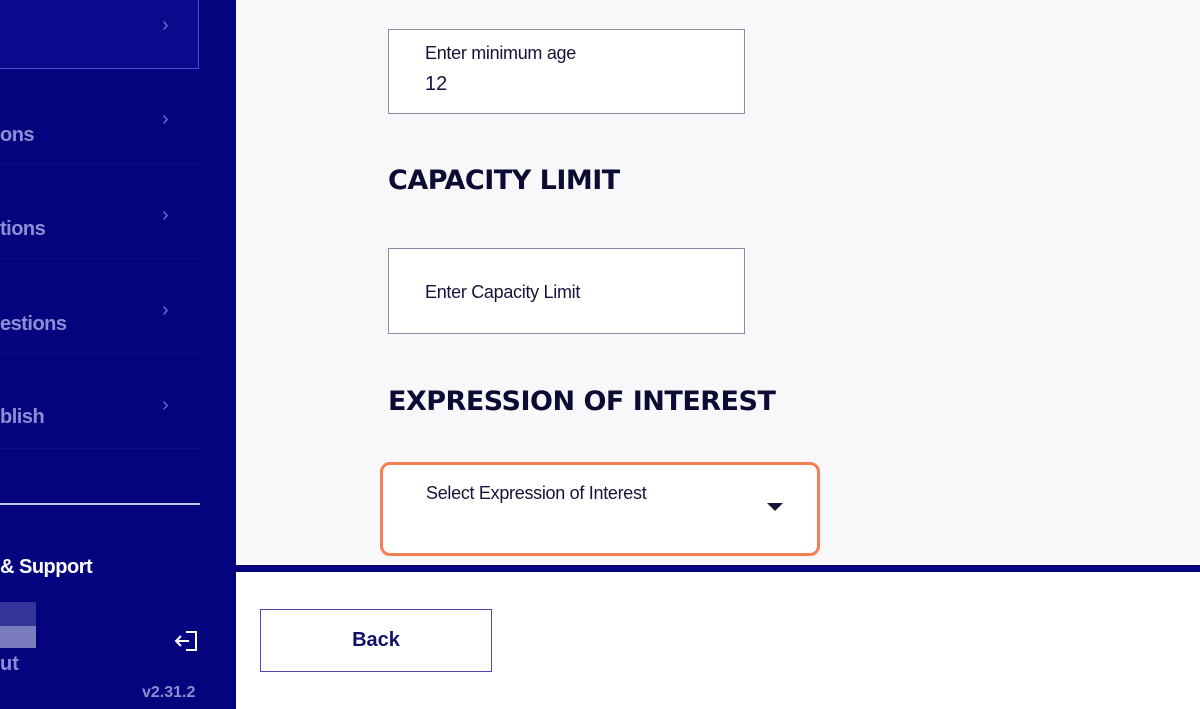 The height and width of the screenshot is (709, 1200). I want to click on sidebar-item-questions: tions ›, so click(100, 224).